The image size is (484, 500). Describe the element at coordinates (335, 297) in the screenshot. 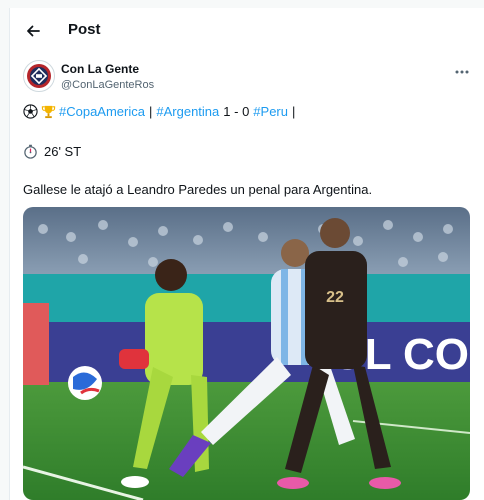

I see `jersey-number: 22` at that location.